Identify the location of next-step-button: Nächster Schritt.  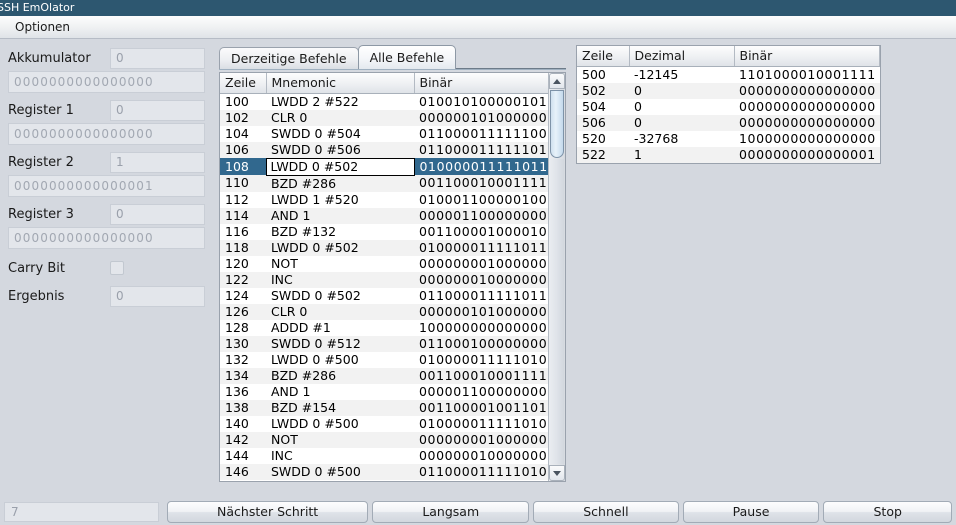
(268, 512).